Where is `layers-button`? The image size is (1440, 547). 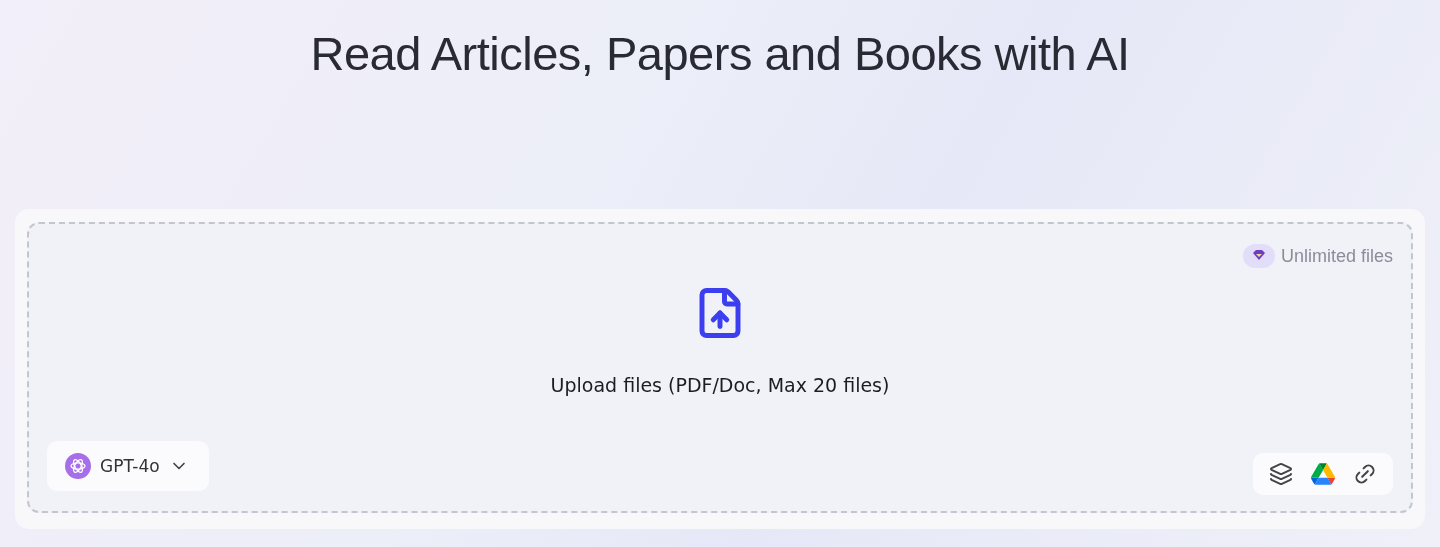 layers-button is located at coordinates (1281, 474).